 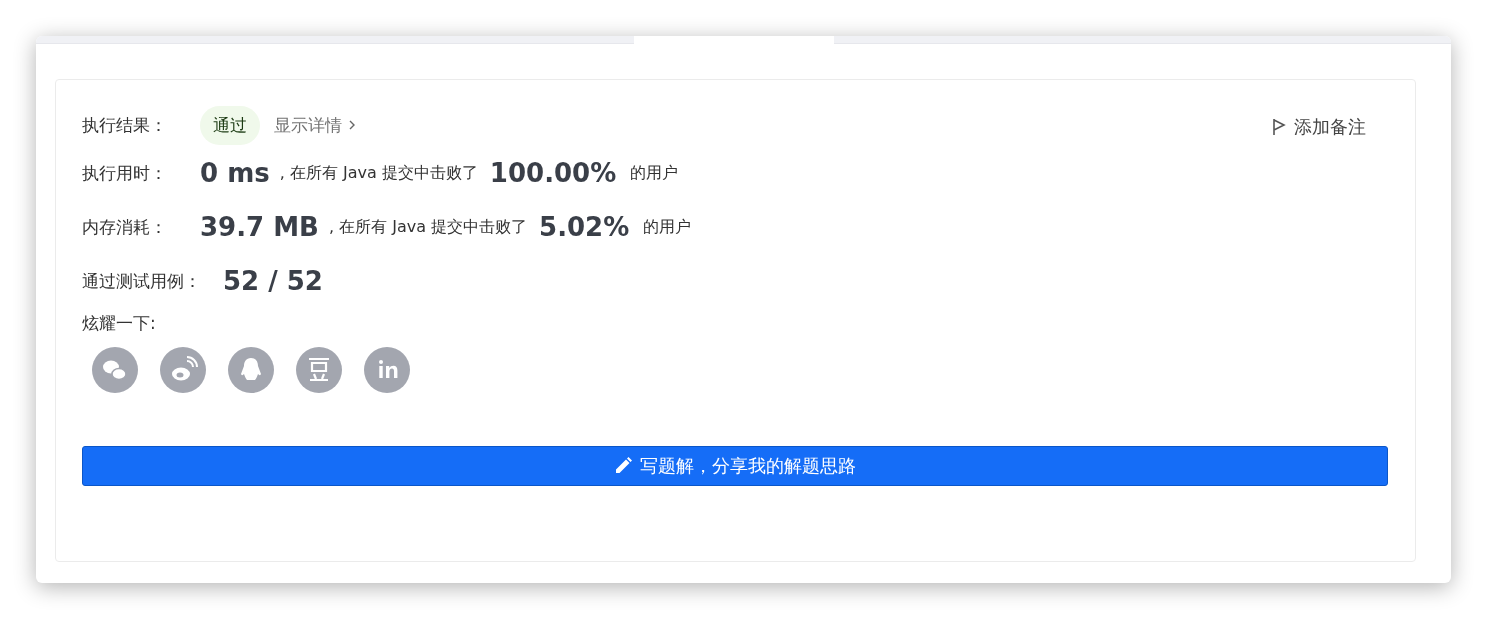 What do you see at coordinates (251, 370) in the screenshot?
I see `penguin-icon` at bounding box center [251, 370].